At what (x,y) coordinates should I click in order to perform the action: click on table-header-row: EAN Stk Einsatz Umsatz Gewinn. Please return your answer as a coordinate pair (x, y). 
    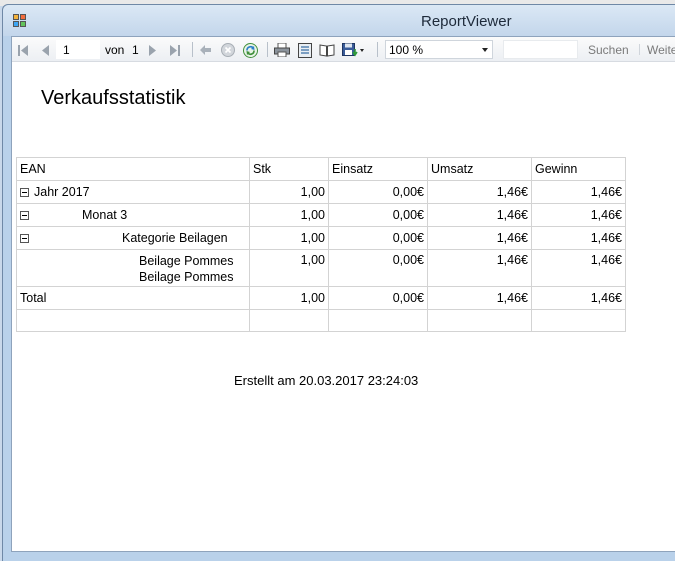
    Looking at the image, I should click on (321, 169).